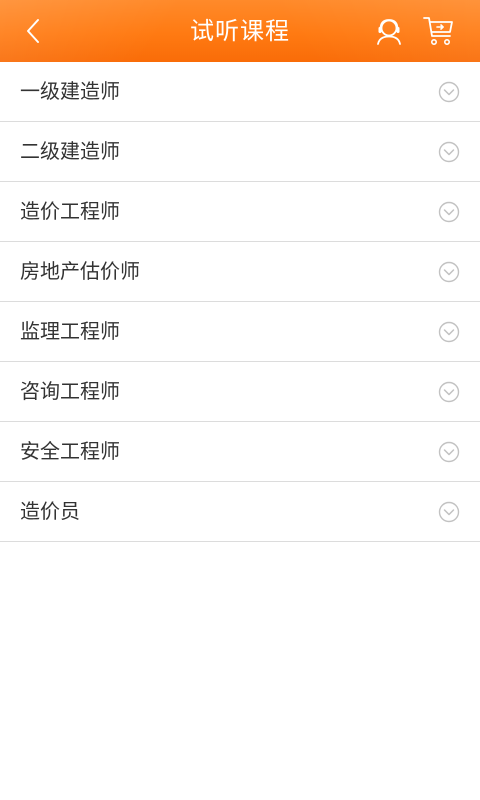  What do you see at coordinates (240, 272) in the screenshot?
I see `list-item: 房地产估价师` at bounding box center [240, 272].